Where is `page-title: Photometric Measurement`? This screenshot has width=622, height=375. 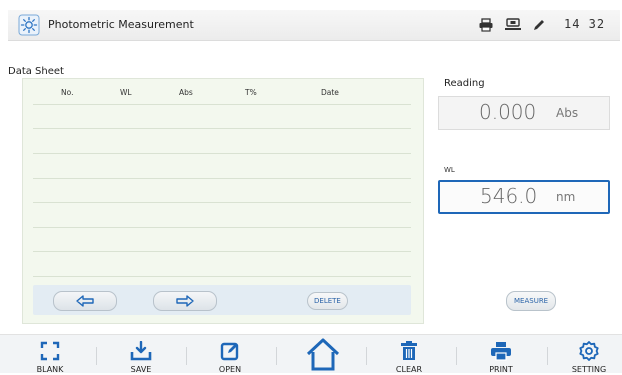 page-title: Photometric Measurement is located at coordinates (121, 24).